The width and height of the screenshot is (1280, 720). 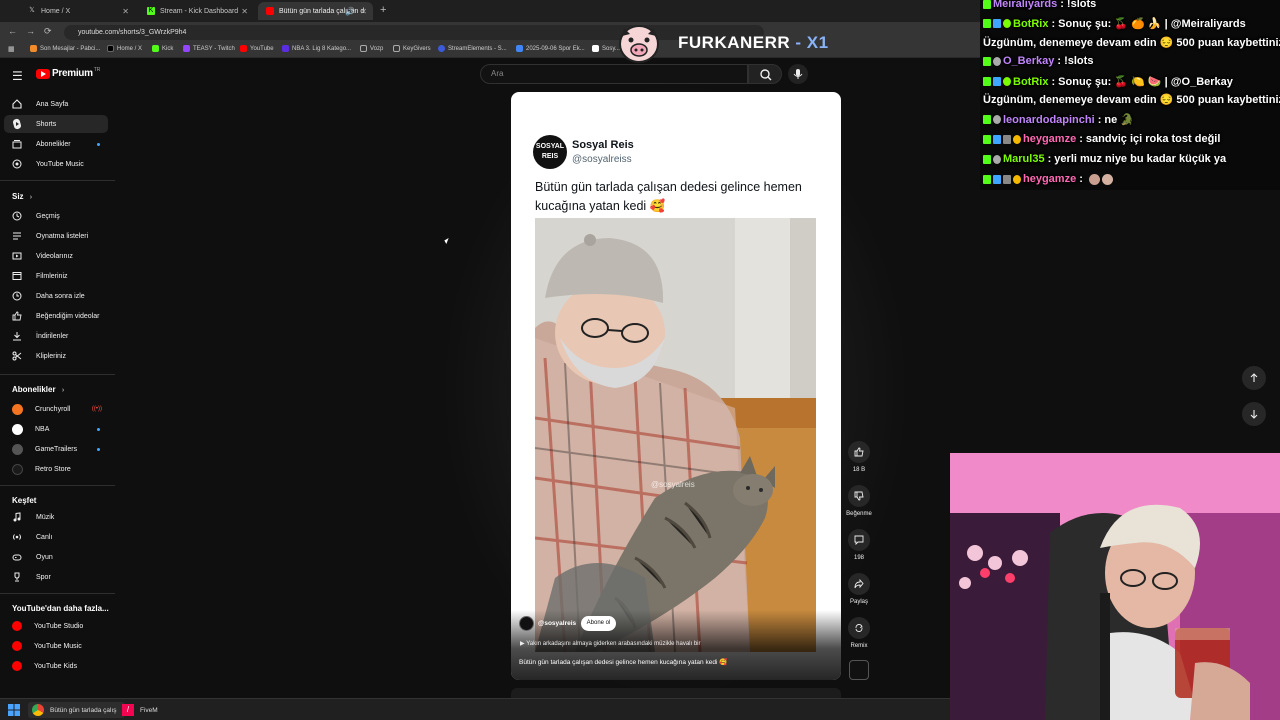 What do you see at coordinates (56, 646) in the screenshot?
I see `sidebar-item-youtube-music-app: YouTube Music` at bounding box center [56, 646].